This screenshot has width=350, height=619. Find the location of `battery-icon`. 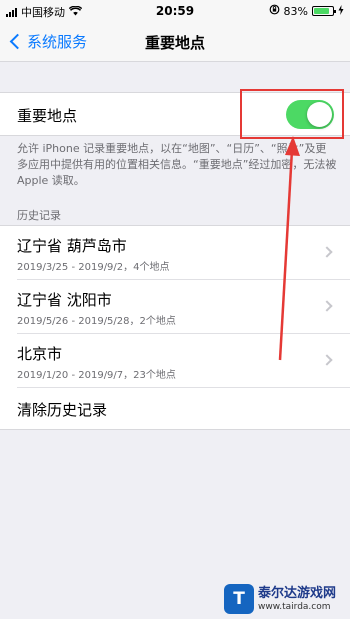

battery-icon is located at coordinates (324, 11).